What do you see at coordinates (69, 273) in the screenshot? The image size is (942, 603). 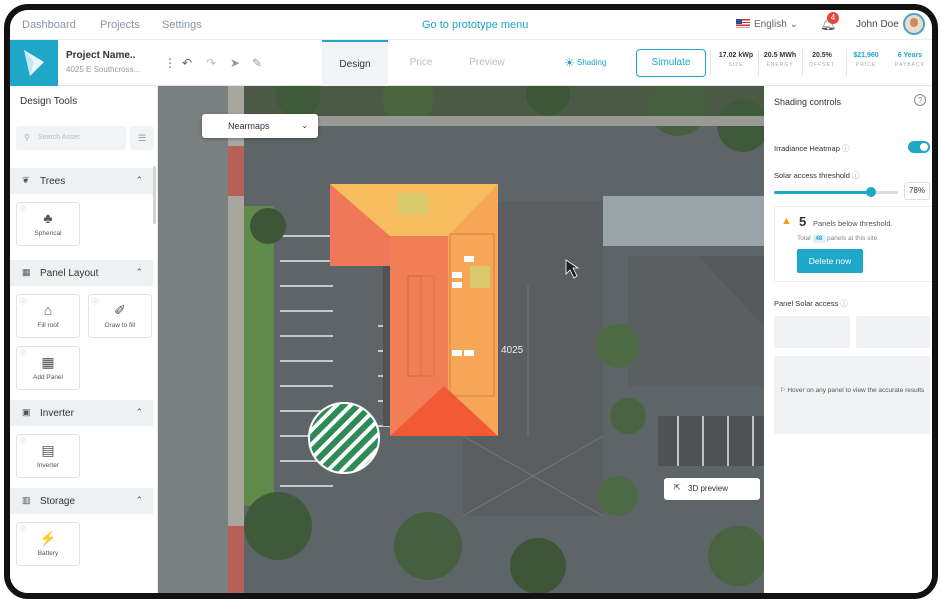 I see `section-label: Panel Layout` at bounding box center [69, 273].